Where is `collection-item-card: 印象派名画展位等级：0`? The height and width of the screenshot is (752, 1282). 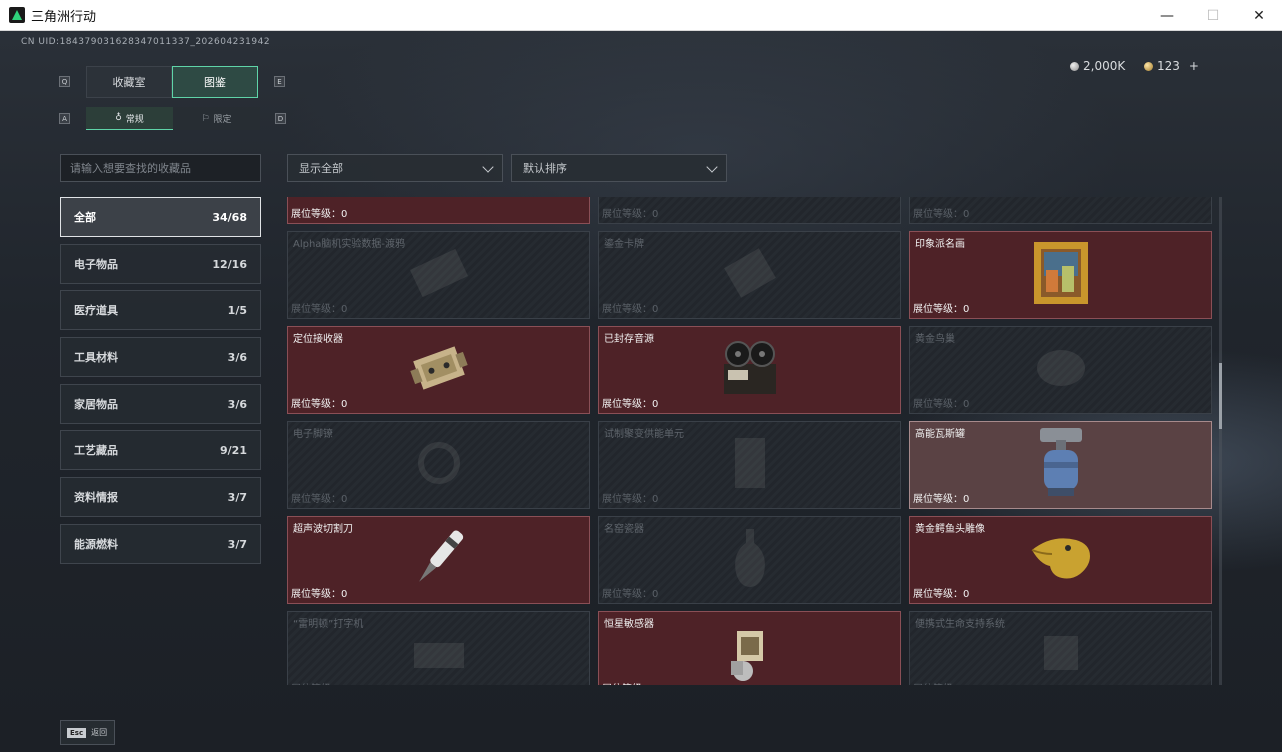 collection-item-card: 印象派名画展位等级：0 is located at coordinates (1060, 275).